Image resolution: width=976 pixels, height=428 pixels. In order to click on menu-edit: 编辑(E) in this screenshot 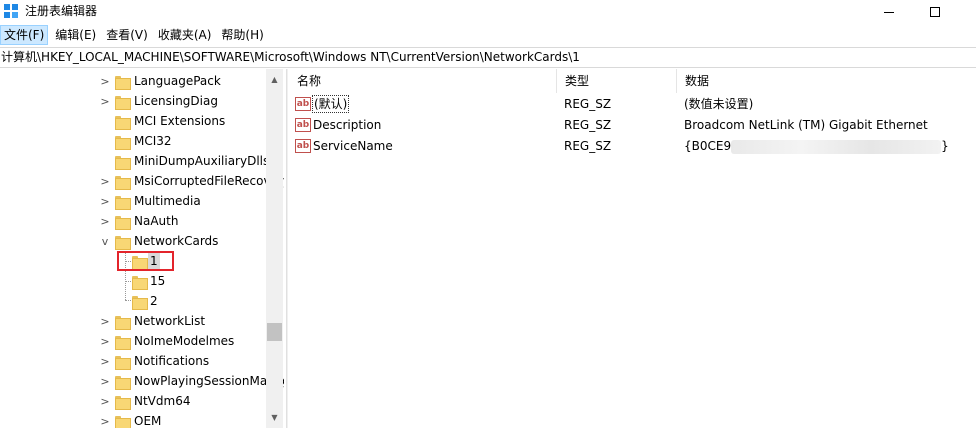, I will do `click(75, 35)`.